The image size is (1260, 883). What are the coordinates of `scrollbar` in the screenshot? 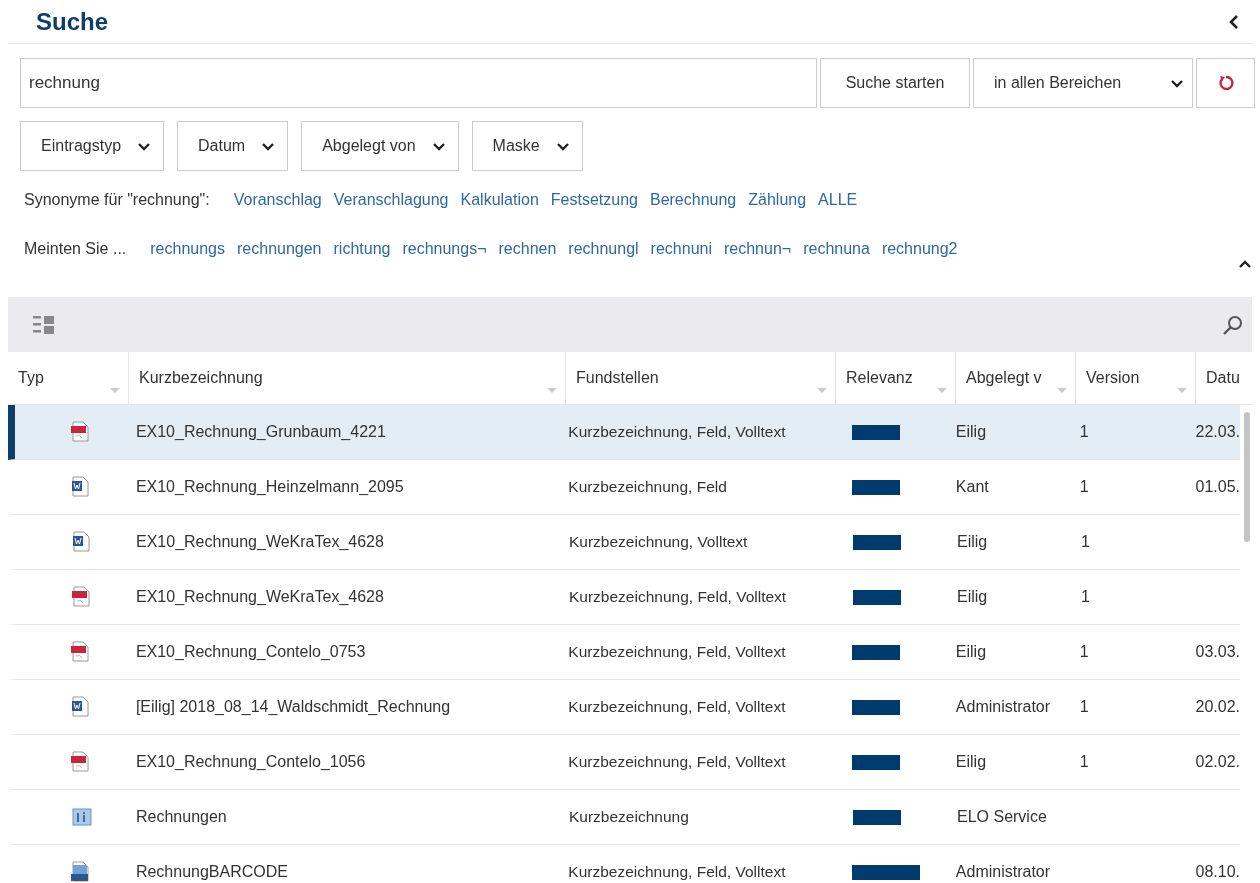 It's located at (1247, 477).